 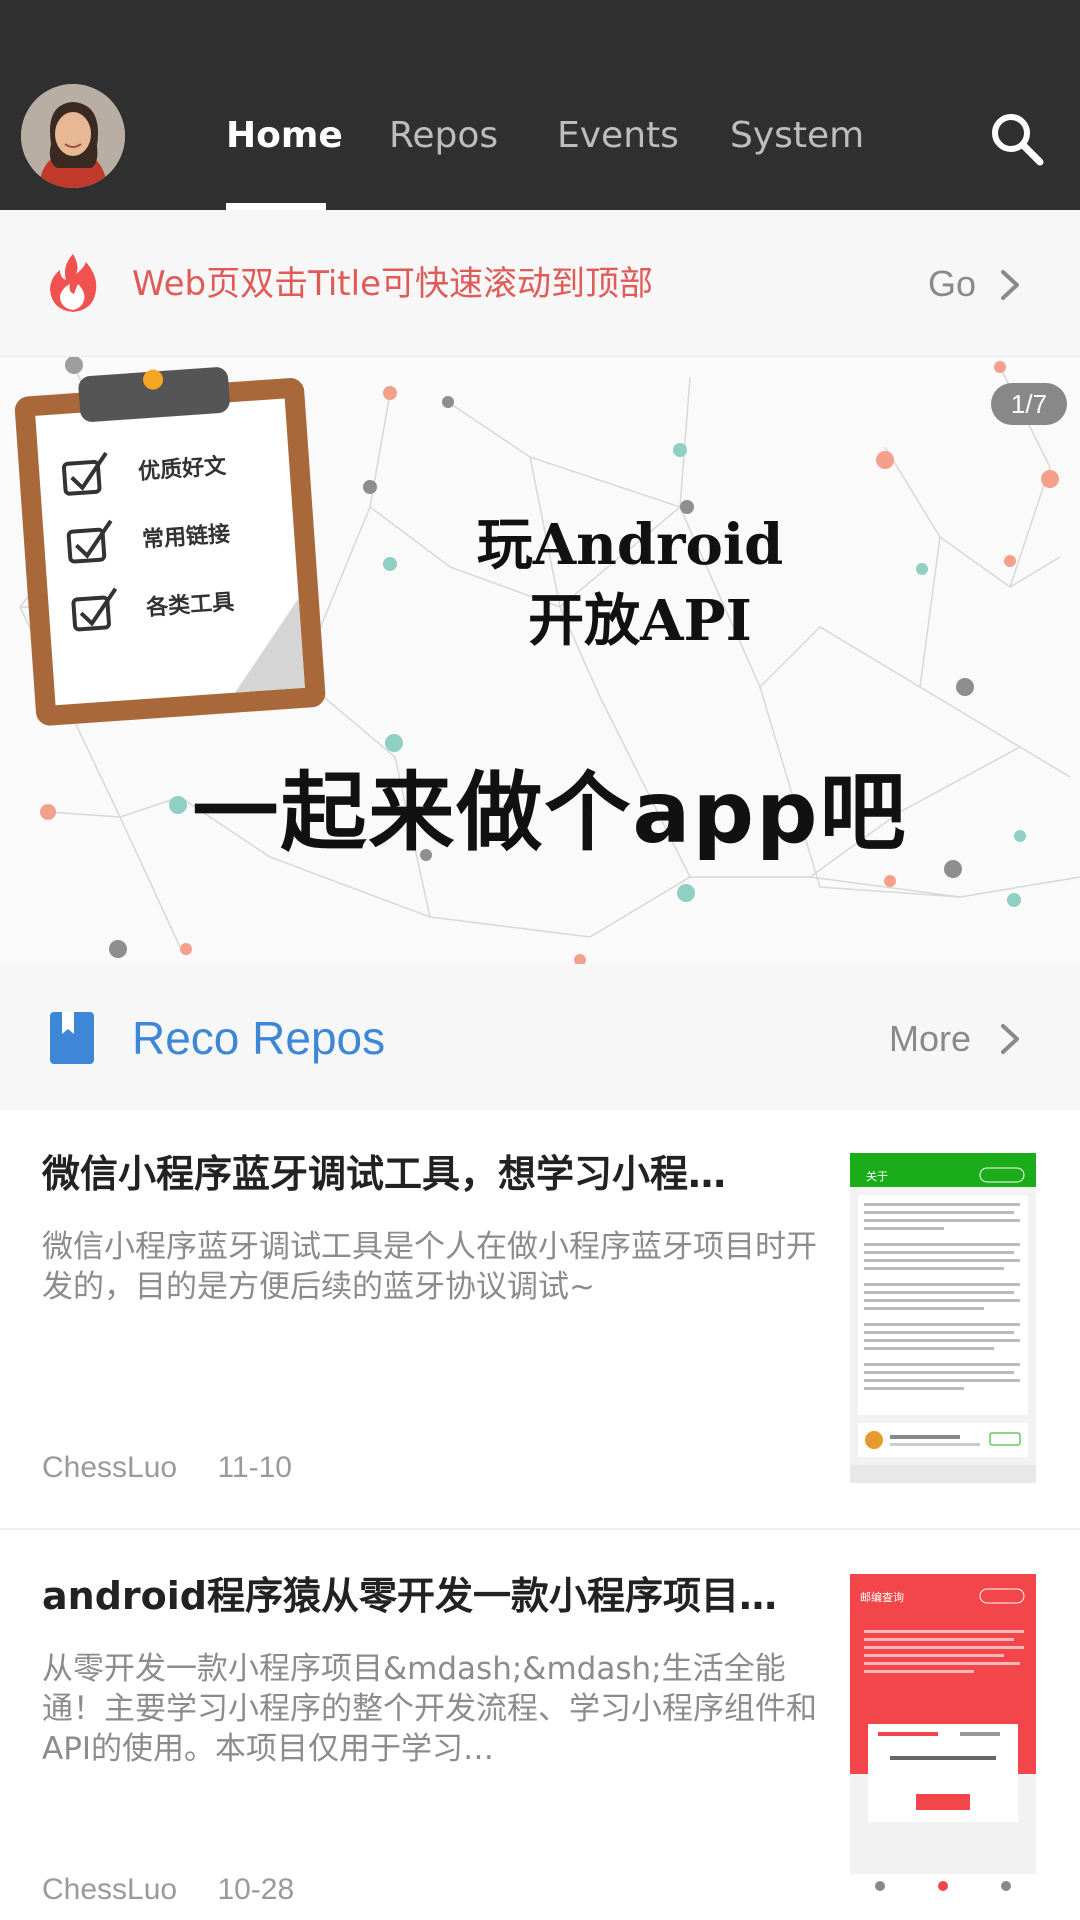 I want to click on active-tab-indicator, so click(x=276, y=206).